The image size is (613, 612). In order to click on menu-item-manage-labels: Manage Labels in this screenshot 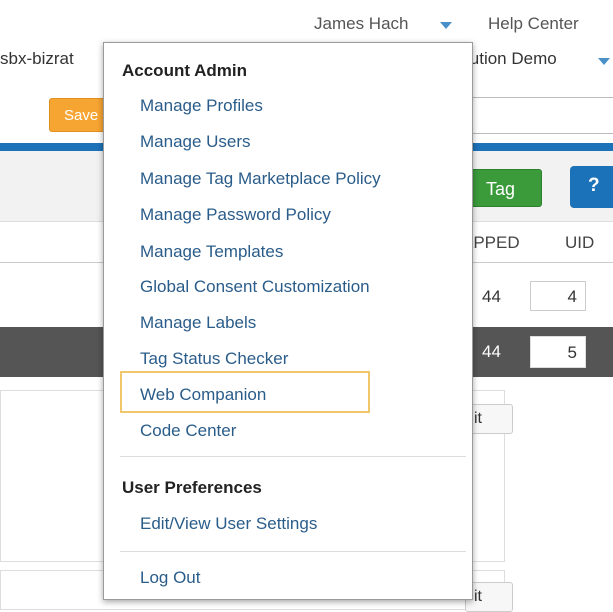, I will do `click(198, 323)`.